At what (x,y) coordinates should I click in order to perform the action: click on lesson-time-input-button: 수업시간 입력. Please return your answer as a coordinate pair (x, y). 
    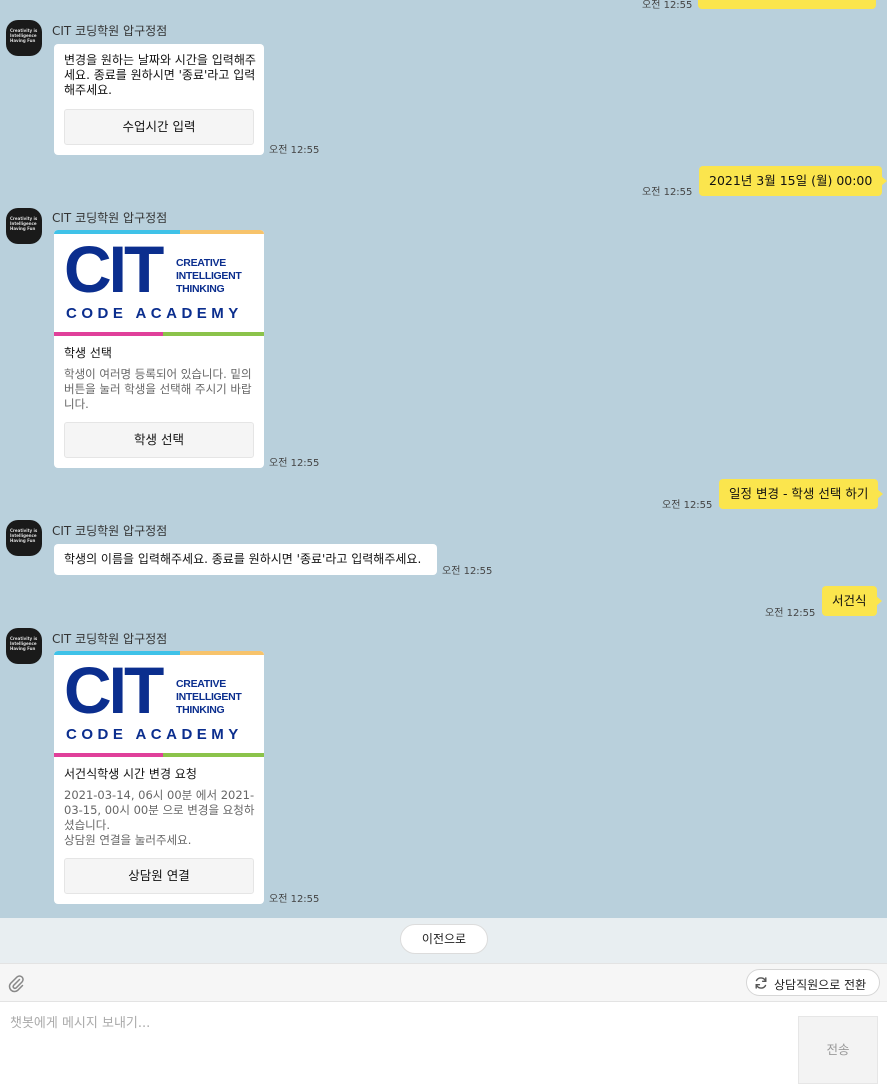
    Looking at the image, I should click on (159, 127).